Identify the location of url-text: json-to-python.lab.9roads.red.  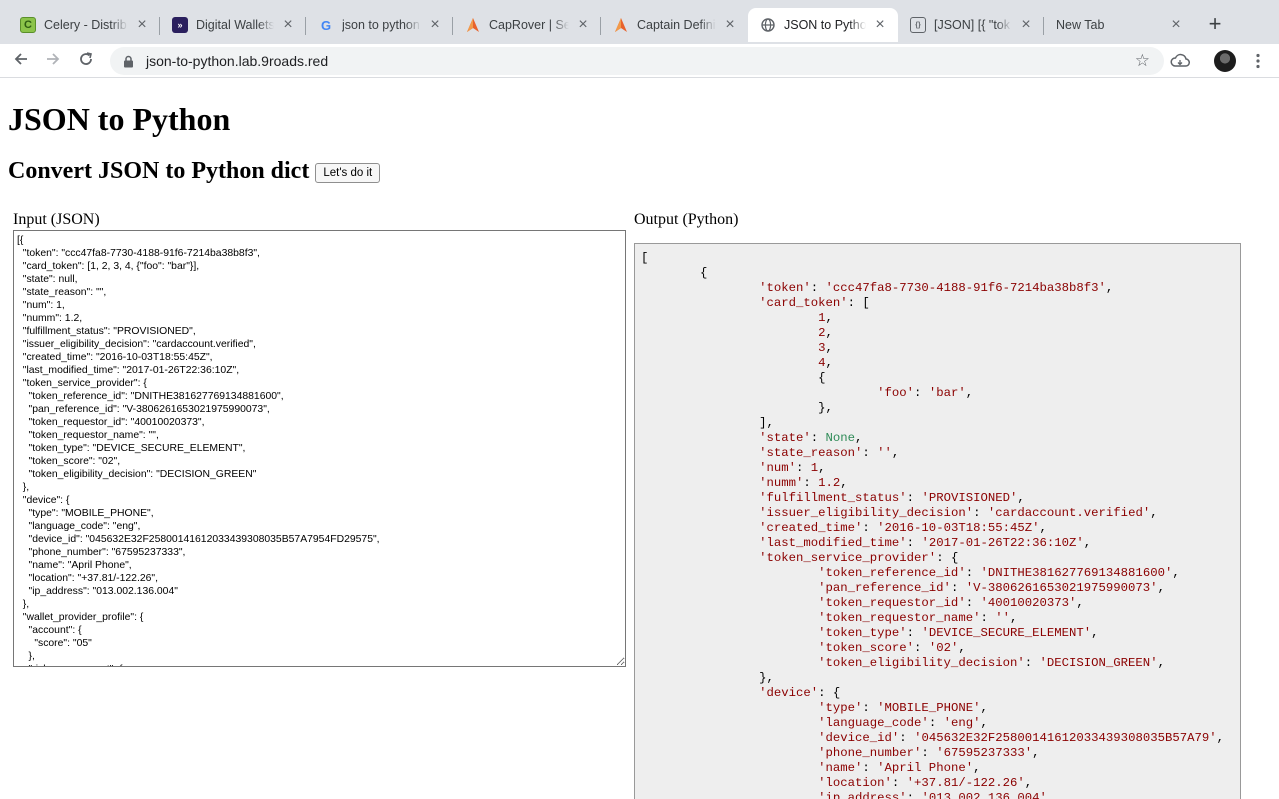
(237, 61).